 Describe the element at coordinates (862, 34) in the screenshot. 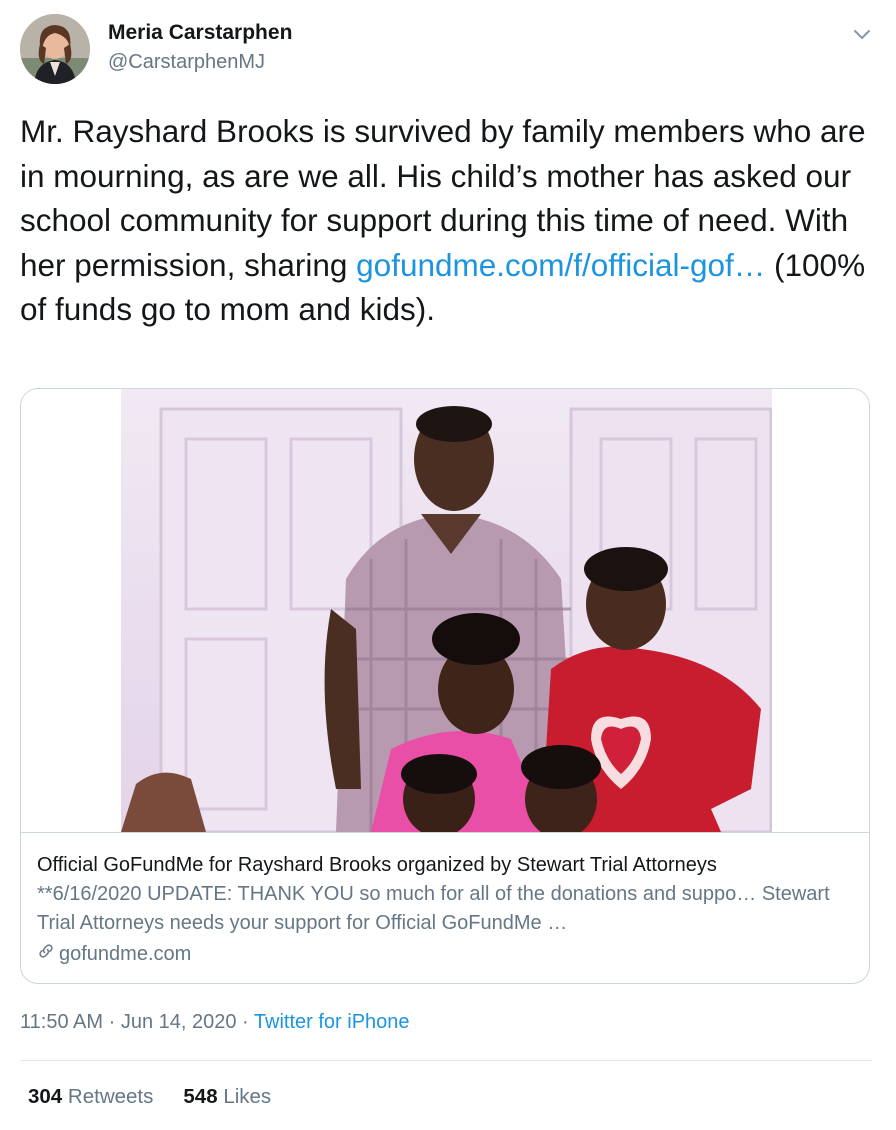

I see `chevron-down-icon` at that location.